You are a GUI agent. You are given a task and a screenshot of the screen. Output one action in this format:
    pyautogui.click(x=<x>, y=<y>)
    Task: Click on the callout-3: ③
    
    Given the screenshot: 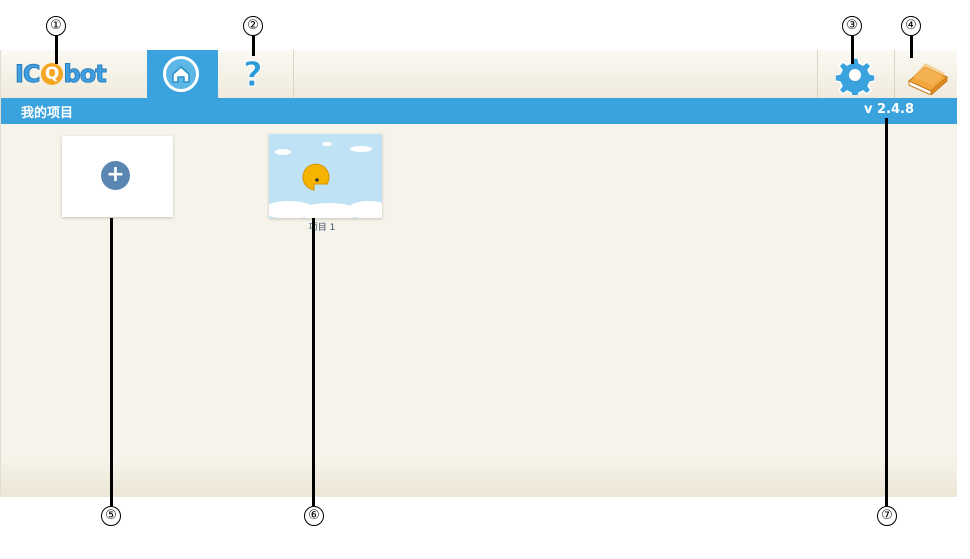 What is the action you would take?
    pyautogui.click(x=852, y=26)
    